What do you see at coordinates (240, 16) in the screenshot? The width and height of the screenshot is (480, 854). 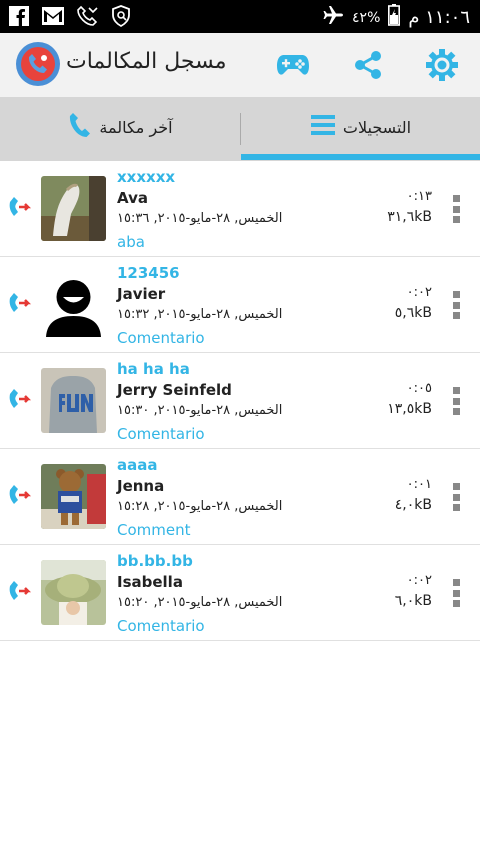 I see `status-bar: ٤٢% ١١:٠٦ م` at bounding box center [240, 16].